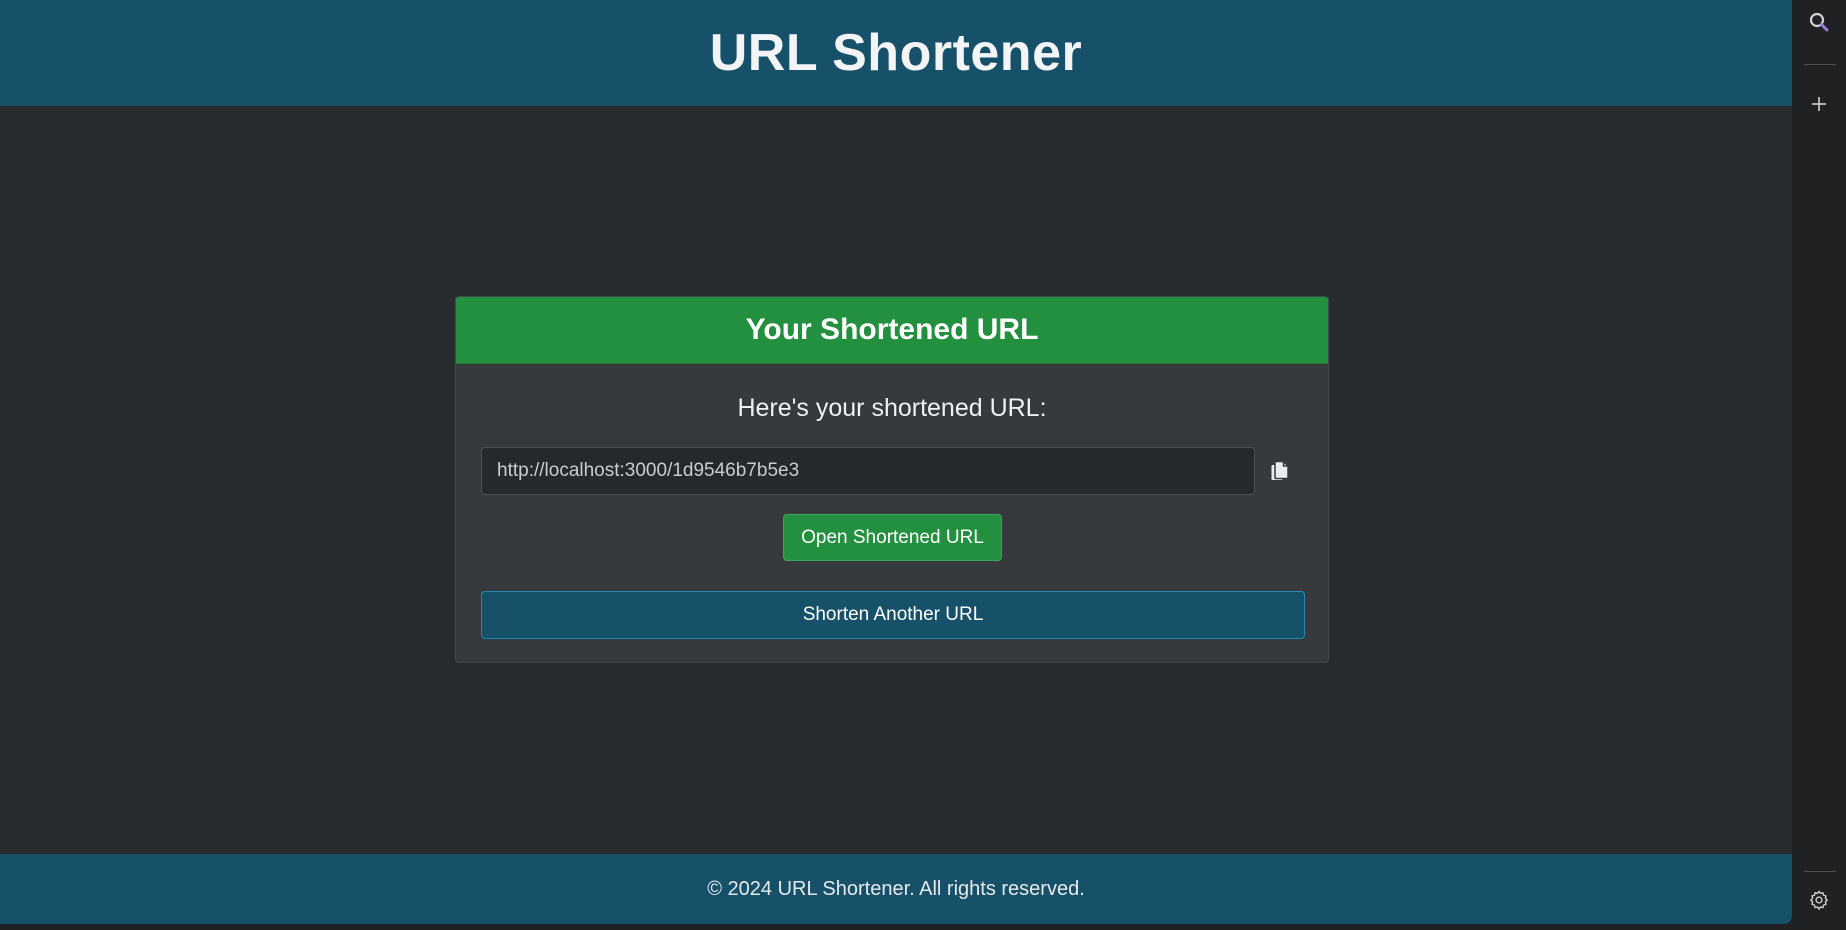  Describe the element at coordinates (893, 615) in the screenshot. I see `shorten-another-url-button: Shorten Another URL` at that location.